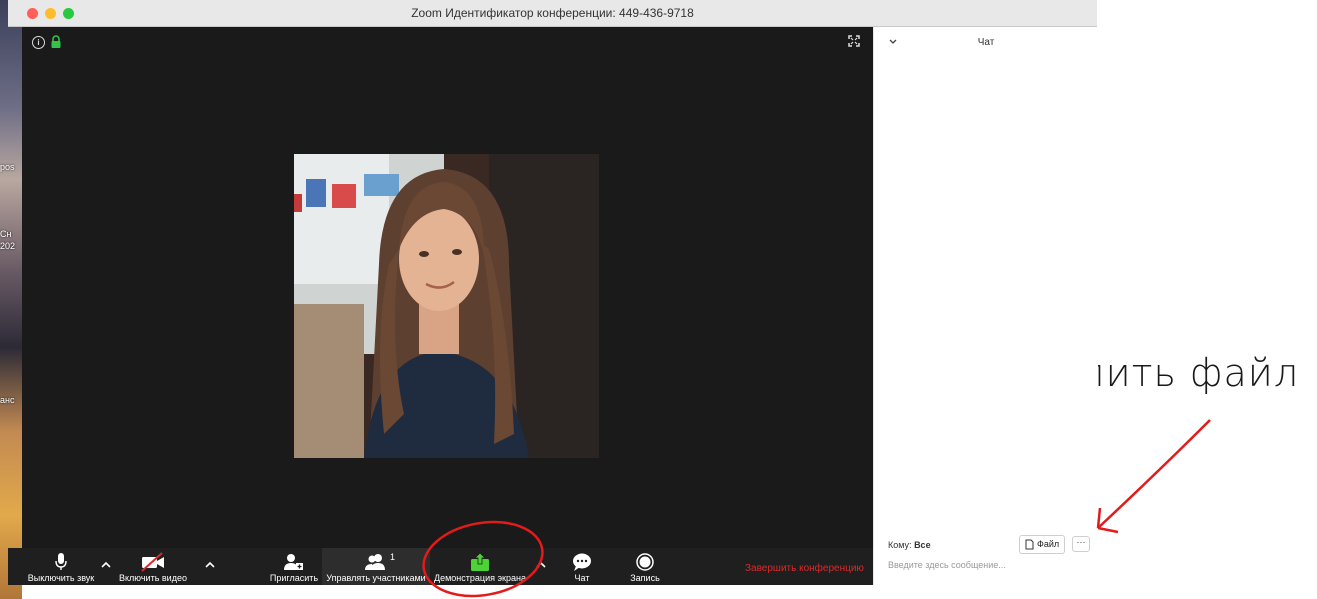  What do you see at coordinates (11, 299) in the screenshot?
I see `desktop-background: pos Сн 202 анс` at bounding box center [11, 299].